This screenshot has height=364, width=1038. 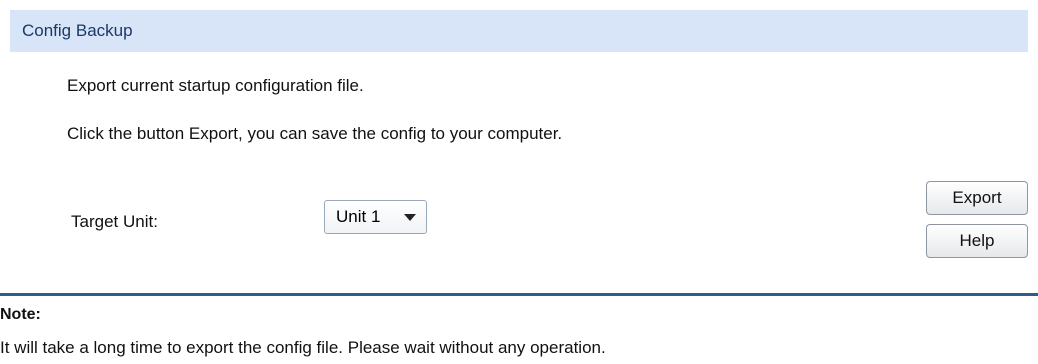 What do you see at coordinates (977, 241) in the screenshot?
I see `help-button: Help` at bounding box center [977, 241].